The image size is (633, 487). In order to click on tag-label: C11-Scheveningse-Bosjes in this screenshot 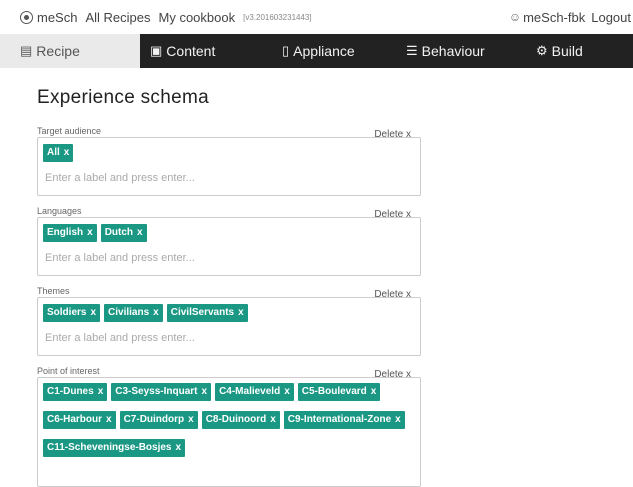, I will do `click(109, 447)`.